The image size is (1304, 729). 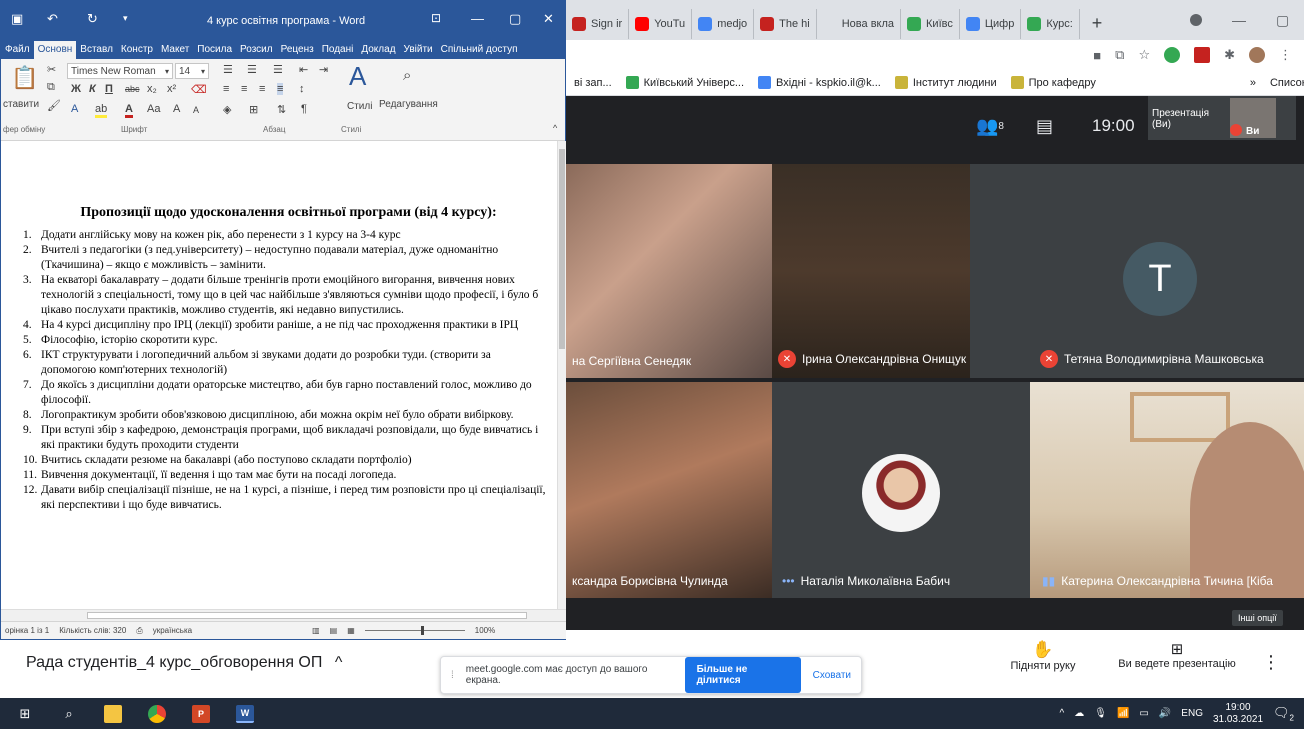 I want to click on chrome-menu-icon: ⋮, so click(x=1285, y=55).